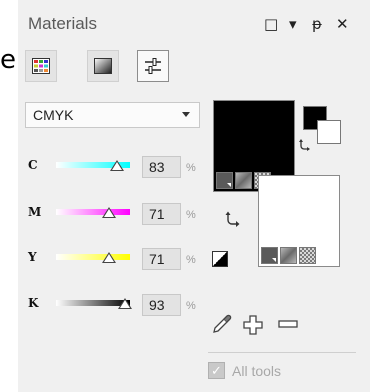  Describe the element at coordinates (53, 115) in the screenshot. I see `color-model-value: CMYK` at that location.